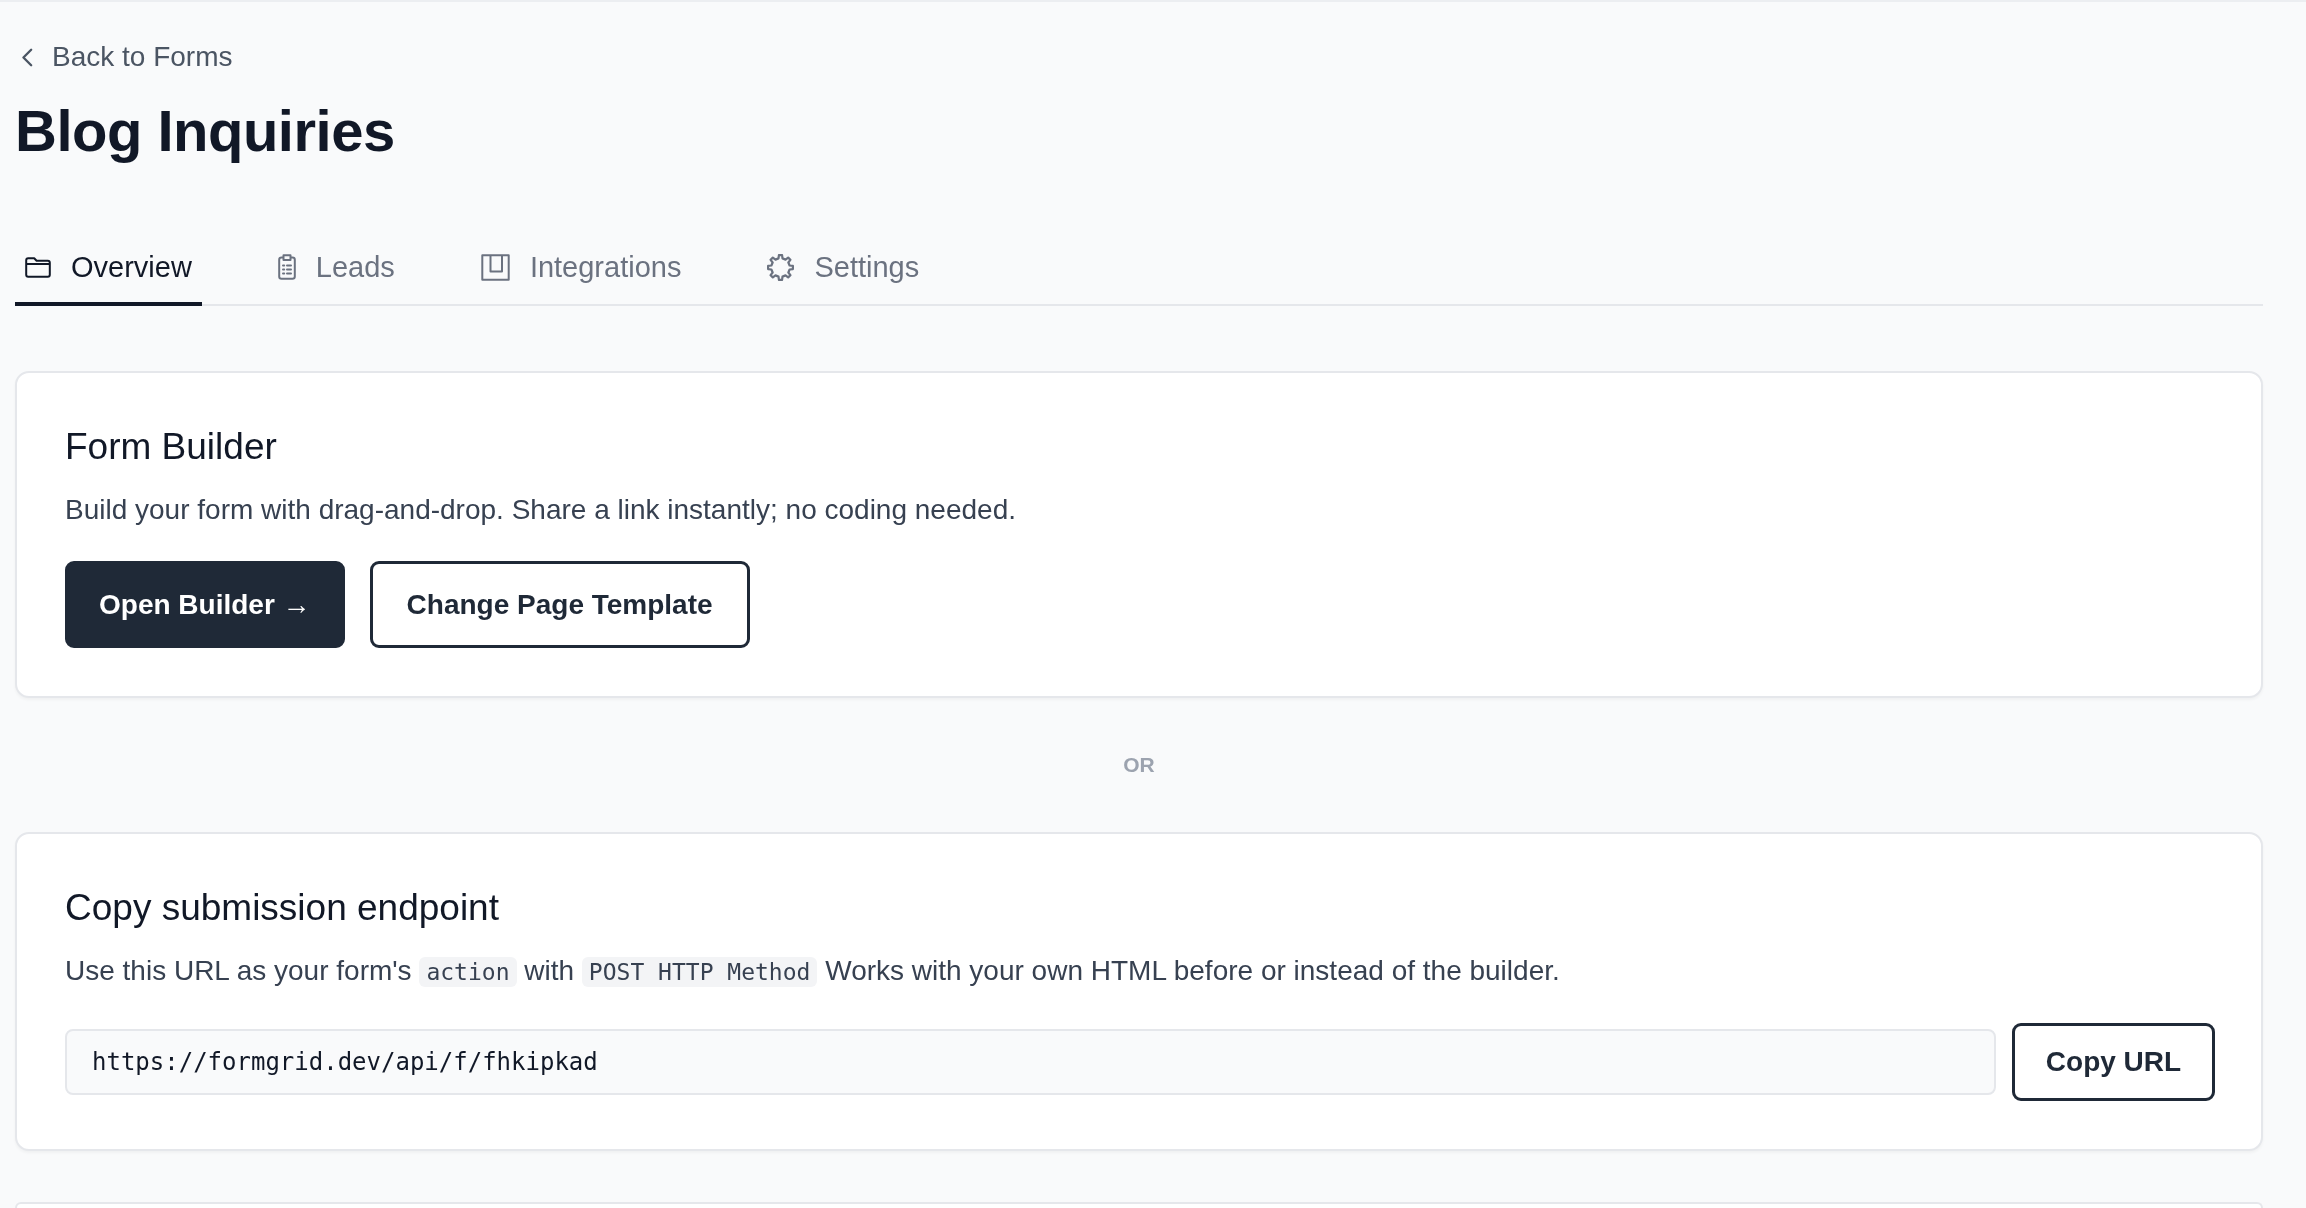  I want to click on url-field: https://formgrid.dev/api/f/fhkipkad, so click(1030, 1062).